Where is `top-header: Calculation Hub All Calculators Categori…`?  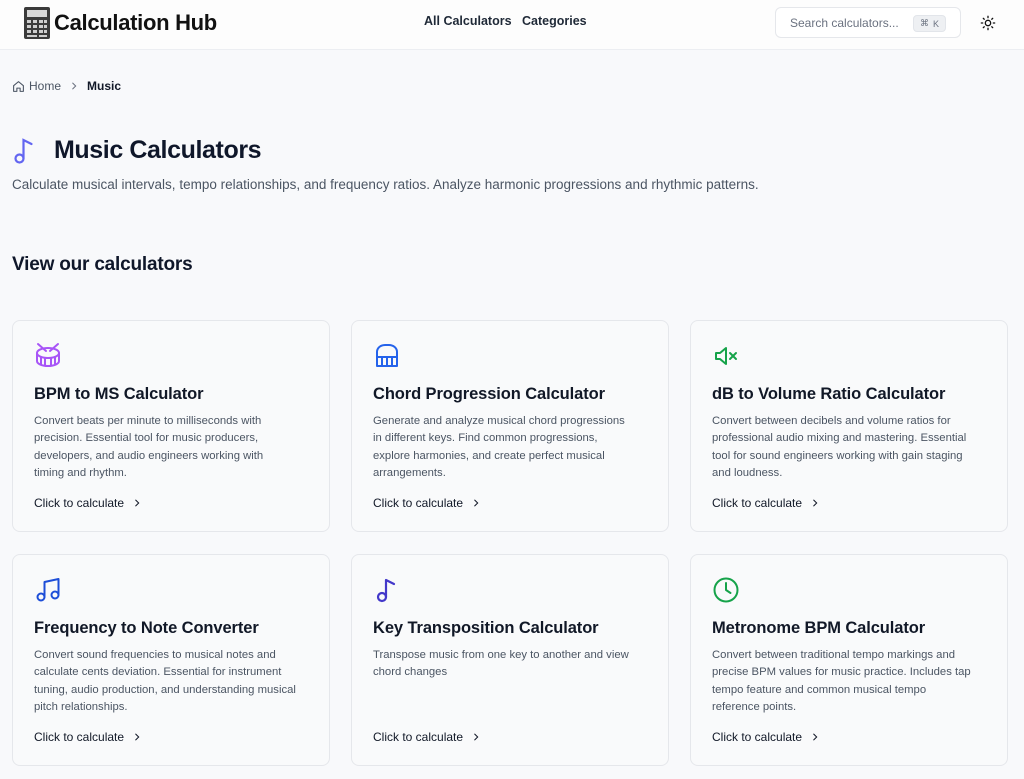
top-header: Calculation Hub All Calculators Categori… is located at coordinates (512, 25).